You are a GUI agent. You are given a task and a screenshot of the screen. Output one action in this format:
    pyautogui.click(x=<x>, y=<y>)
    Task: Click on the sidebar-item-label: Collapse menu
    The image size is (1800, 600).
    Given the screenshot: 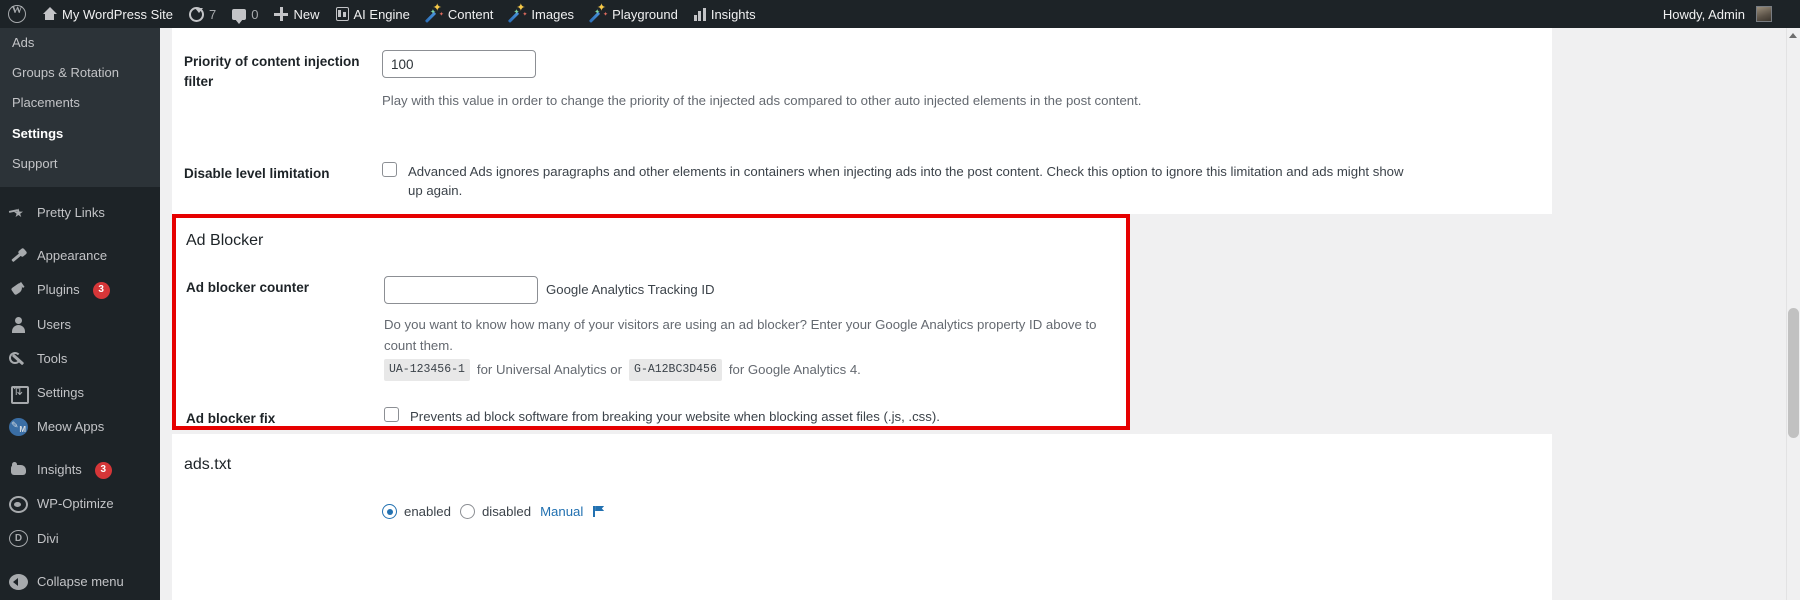 What is the action you would take?
    pyautogui.click(x=80, y=581)
    